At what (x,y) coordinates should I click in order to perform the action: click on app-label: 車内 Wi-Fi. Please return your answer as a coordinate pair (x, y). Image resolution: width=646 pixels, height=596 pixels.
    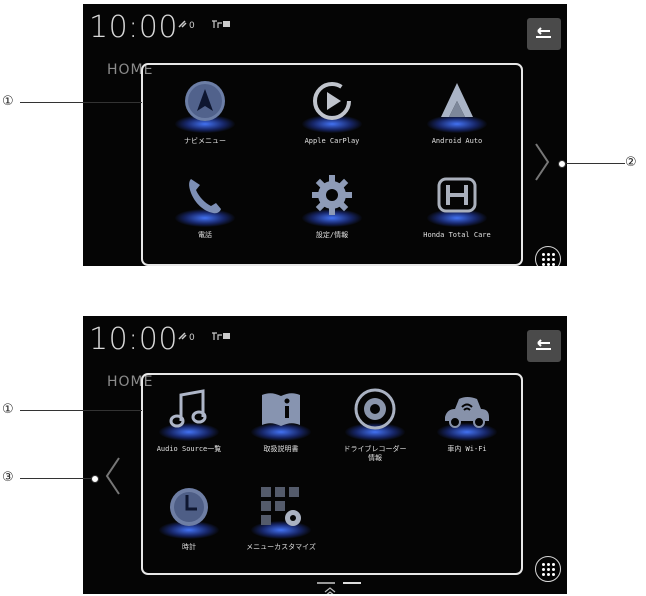
    Looking at the image, I should click on (467, 449).